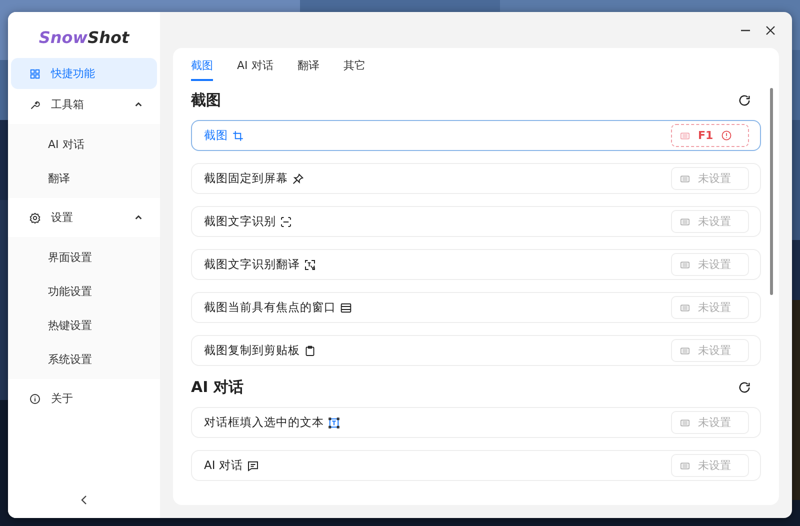 The height and width of the screenshot is (526, 800). Describe the element at coordinates (84, 257) in the screenshot. I see `sidebar-subitem: 界面设置` at that location.